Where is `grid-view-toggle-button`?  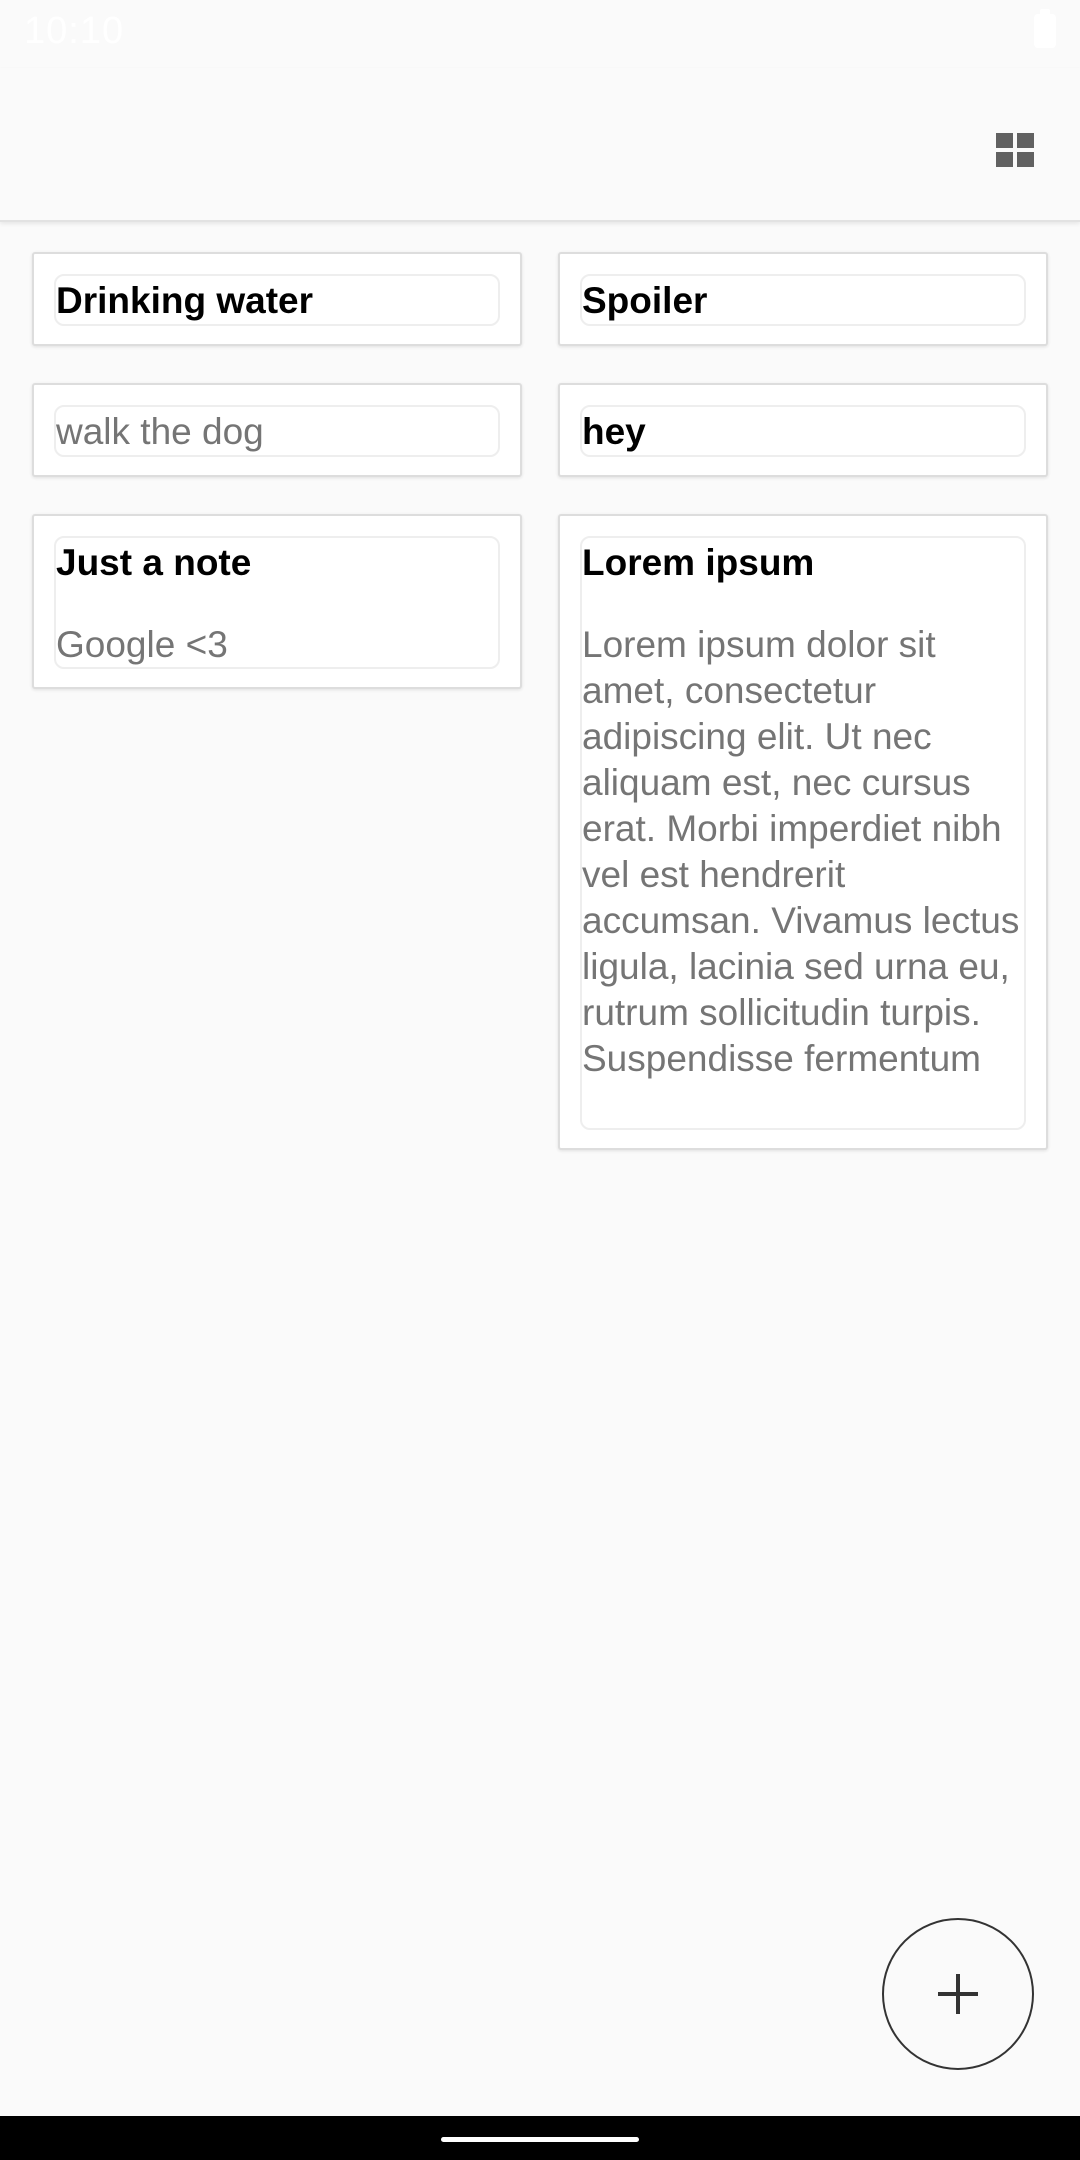 grid-view-toggle-button is located at coordinates (1015, 150).